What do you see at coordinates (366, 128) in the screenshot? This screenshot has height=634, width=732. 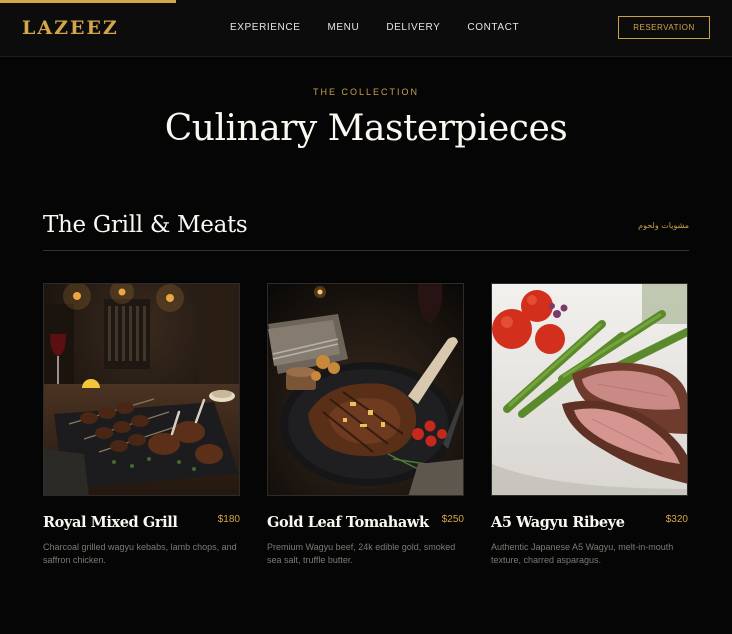 I see `page-title: Culinary Masterpieces` at bounding box center [366, 128].